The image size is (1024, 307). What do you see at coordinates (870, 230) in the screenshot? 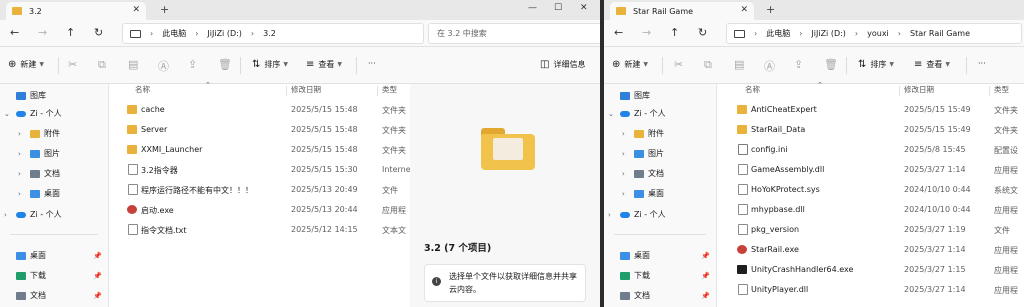
I see `file-row: pkg_version 2025/3/27 1:19 文件` at bounding box center [870, 230].